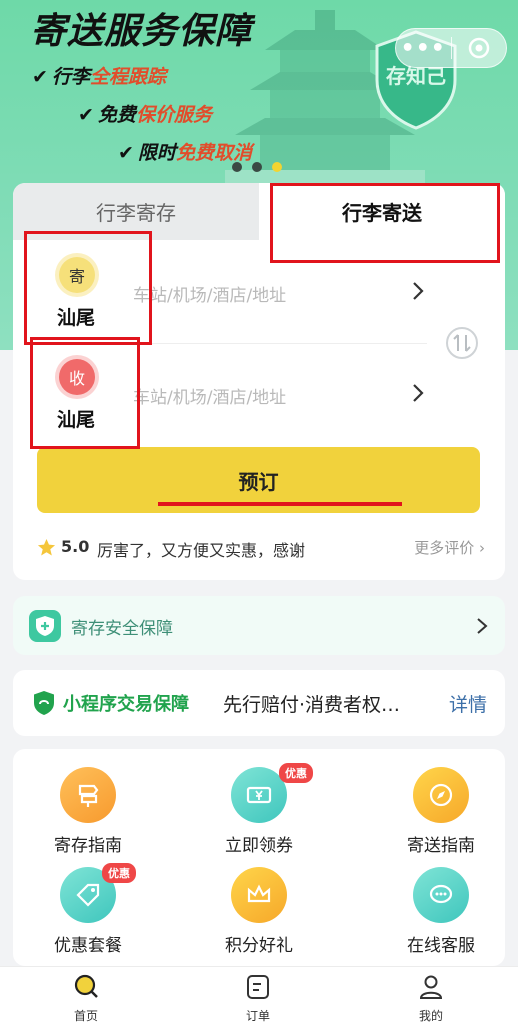 Image resolution: width=518 pixels, height=1024 pixels. Describe the element at coordinates (209, 395) in the screenshot. I see `receiver-address-input: 车站/机场/酒店/地址` at that location.